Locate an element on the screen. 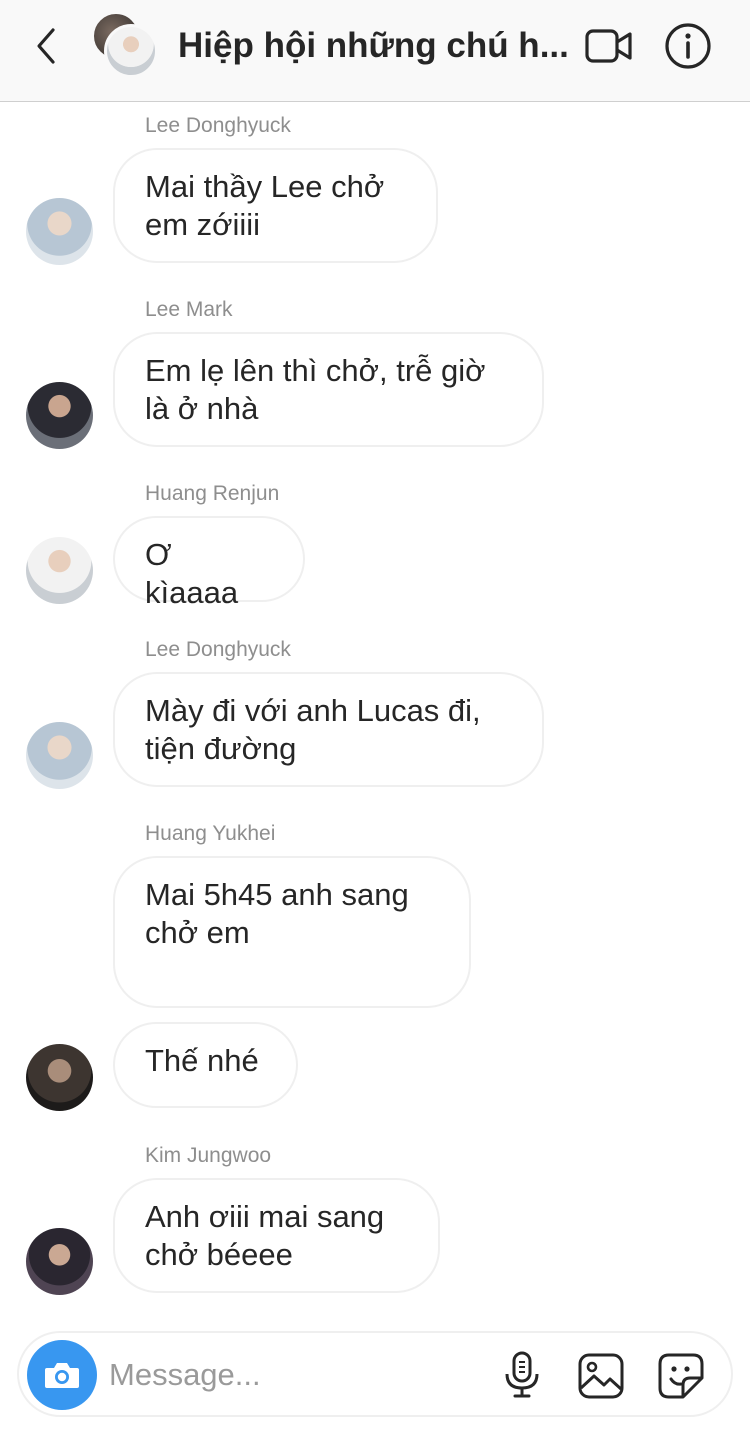  message-bubble: Ơ kìaaaa is located at coordinates (209, 563).